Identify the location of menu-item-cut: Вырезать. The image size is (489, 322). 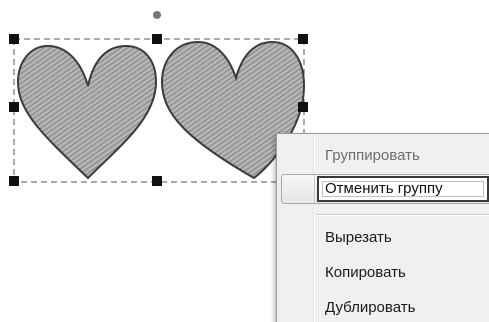
(358, 238).